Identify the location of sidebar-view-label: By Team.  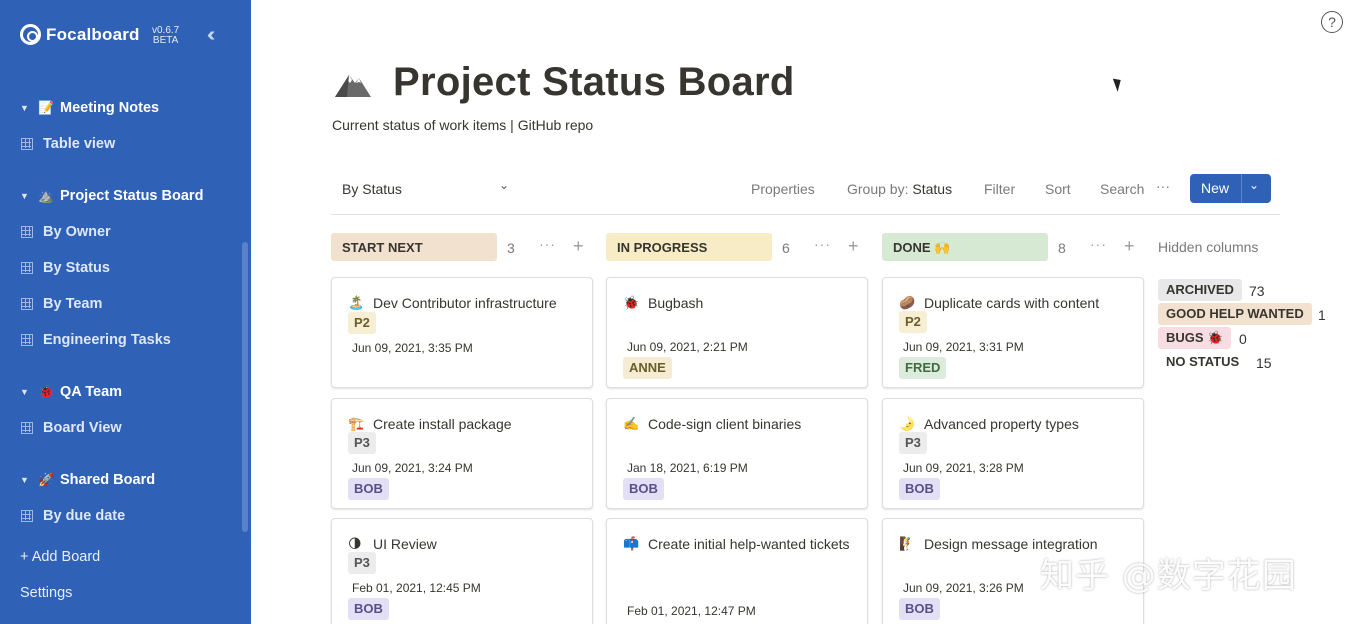
(73, 304).